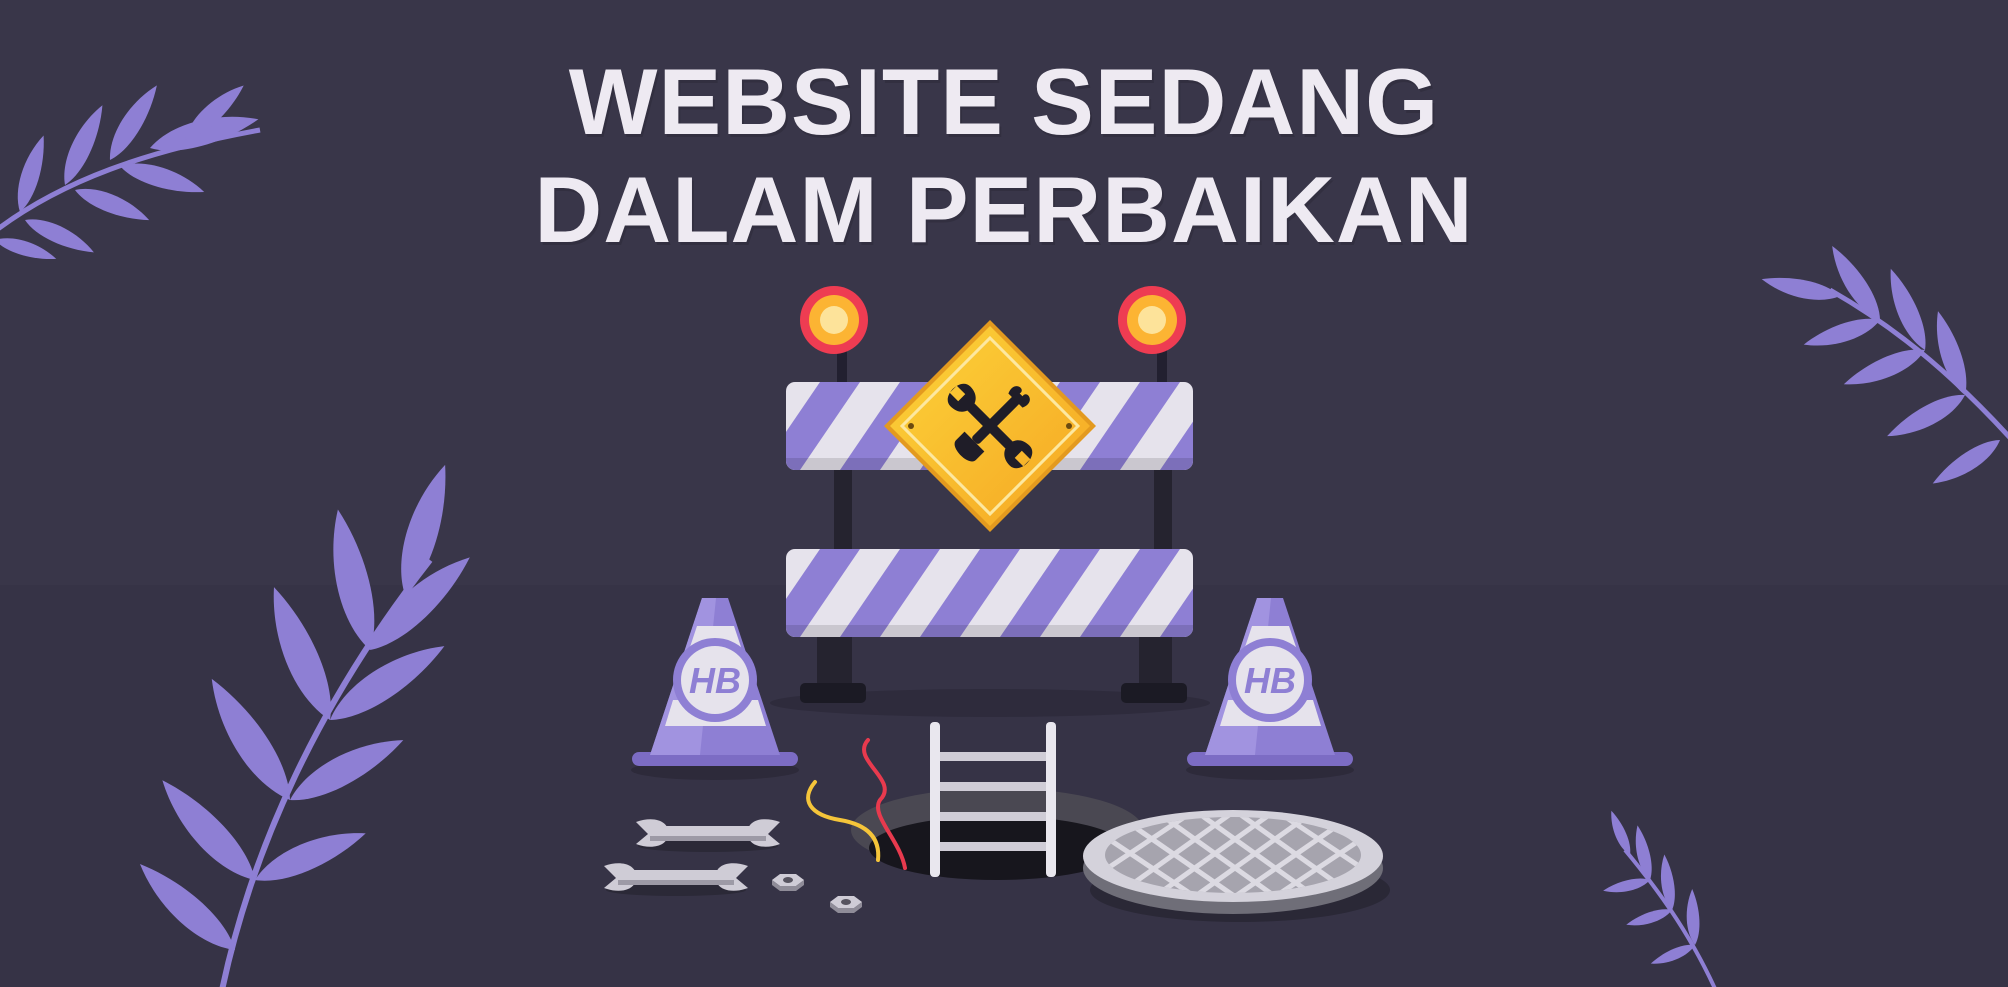 The width and height of the screenshot is (2008, 987). I want to click on barricade, so click(989, 494).